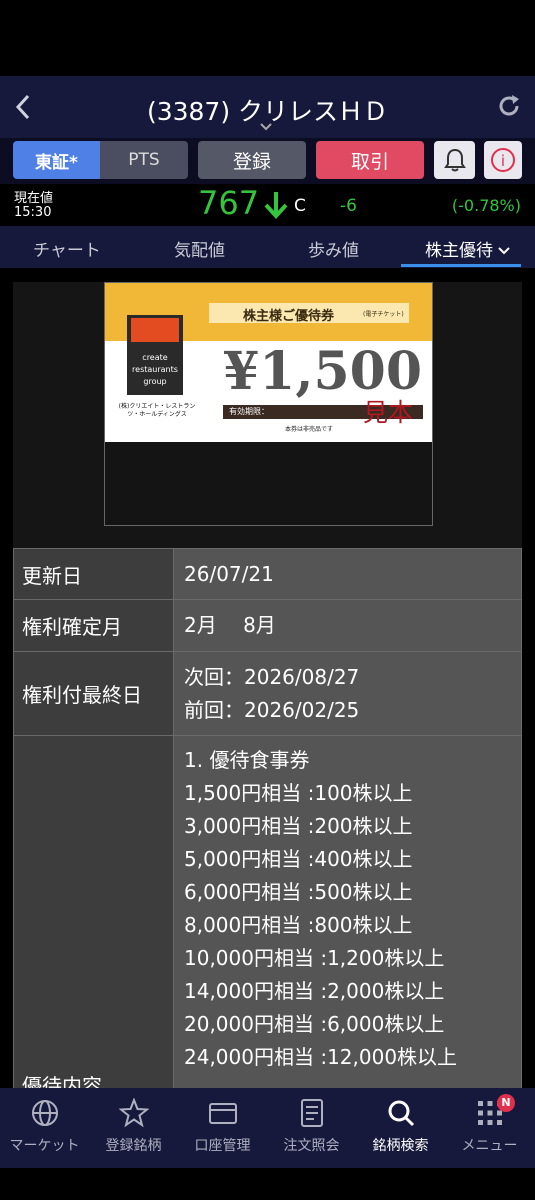 Image resolution: width=535 pixels, height=1200 pixels. What do you see at coordinates (312, 1113) in the screenshot?
I see `document-icon` at bounding box center [312, 1113].